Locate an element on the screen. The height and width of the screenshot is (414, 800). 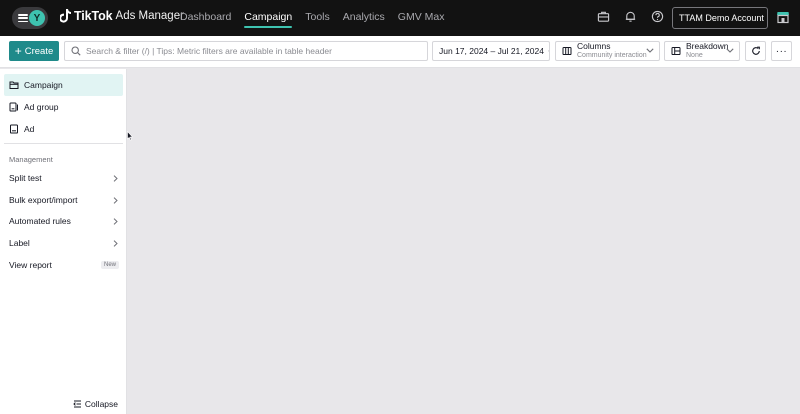
columns-label: Columns is located at coordinates (594, 46).